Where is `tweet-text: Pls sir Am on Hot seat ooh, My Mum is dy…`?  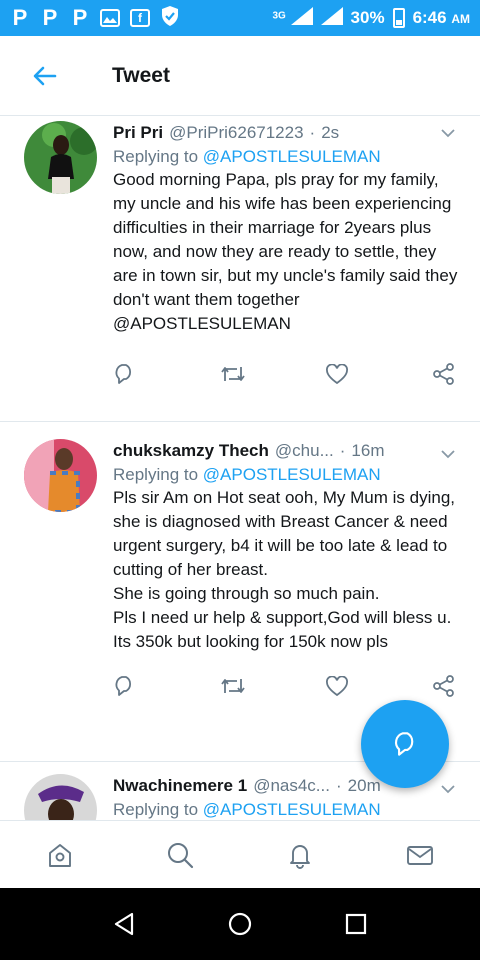
tweet-text: Pls sir Am on Hot seat ooh, My Mum is dy… is located at coordinates (284, 569).